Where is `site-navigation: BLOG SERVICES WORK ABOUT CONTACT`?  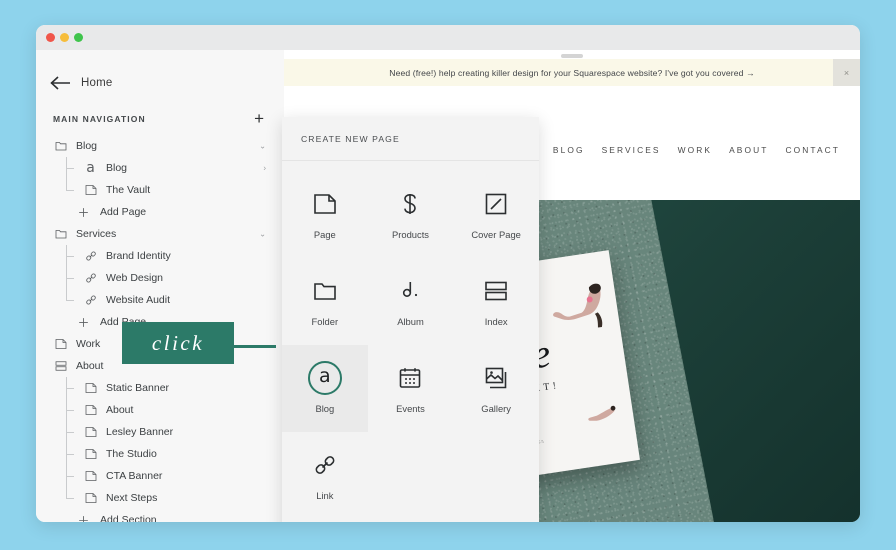 site-navigation: BLOG SERVICES WORK ABOUT CONTACT is located at coordinates (696, 150).